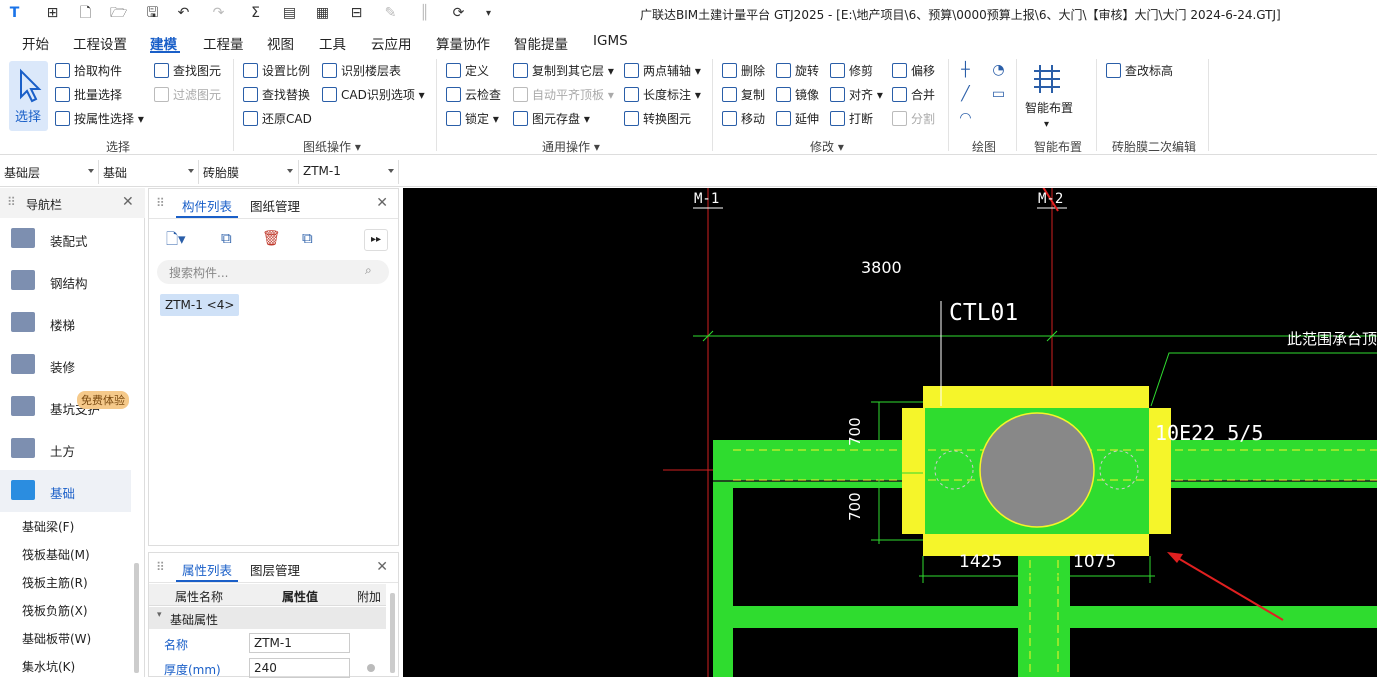 The image size is (1377, 680). Describe the element at coordinates (35, 43) in the screenshot. I see `tab-start: 开始` at that location.